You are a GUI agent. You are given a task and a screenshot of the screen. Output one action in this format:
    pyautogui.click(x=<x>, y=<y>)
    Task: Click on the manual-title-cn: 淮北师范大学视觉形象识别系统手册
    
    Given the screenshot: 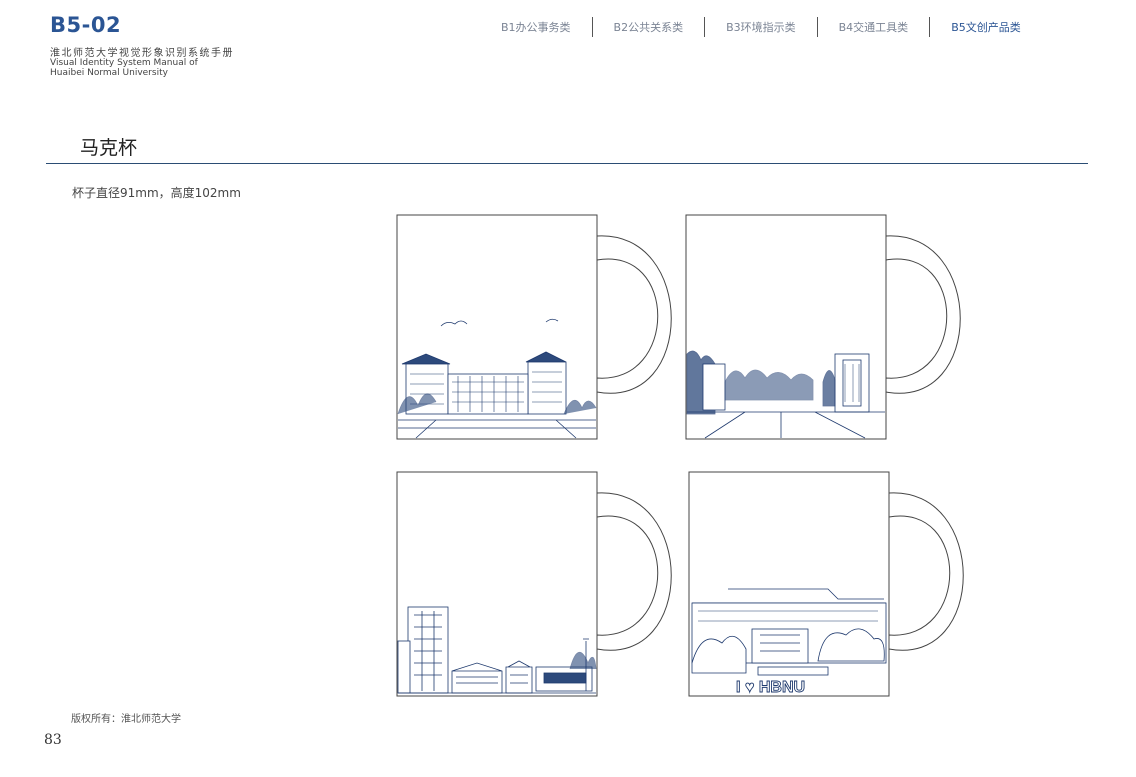 What is the action you would take?
    pyautogui.click(x=142, y=53)
    